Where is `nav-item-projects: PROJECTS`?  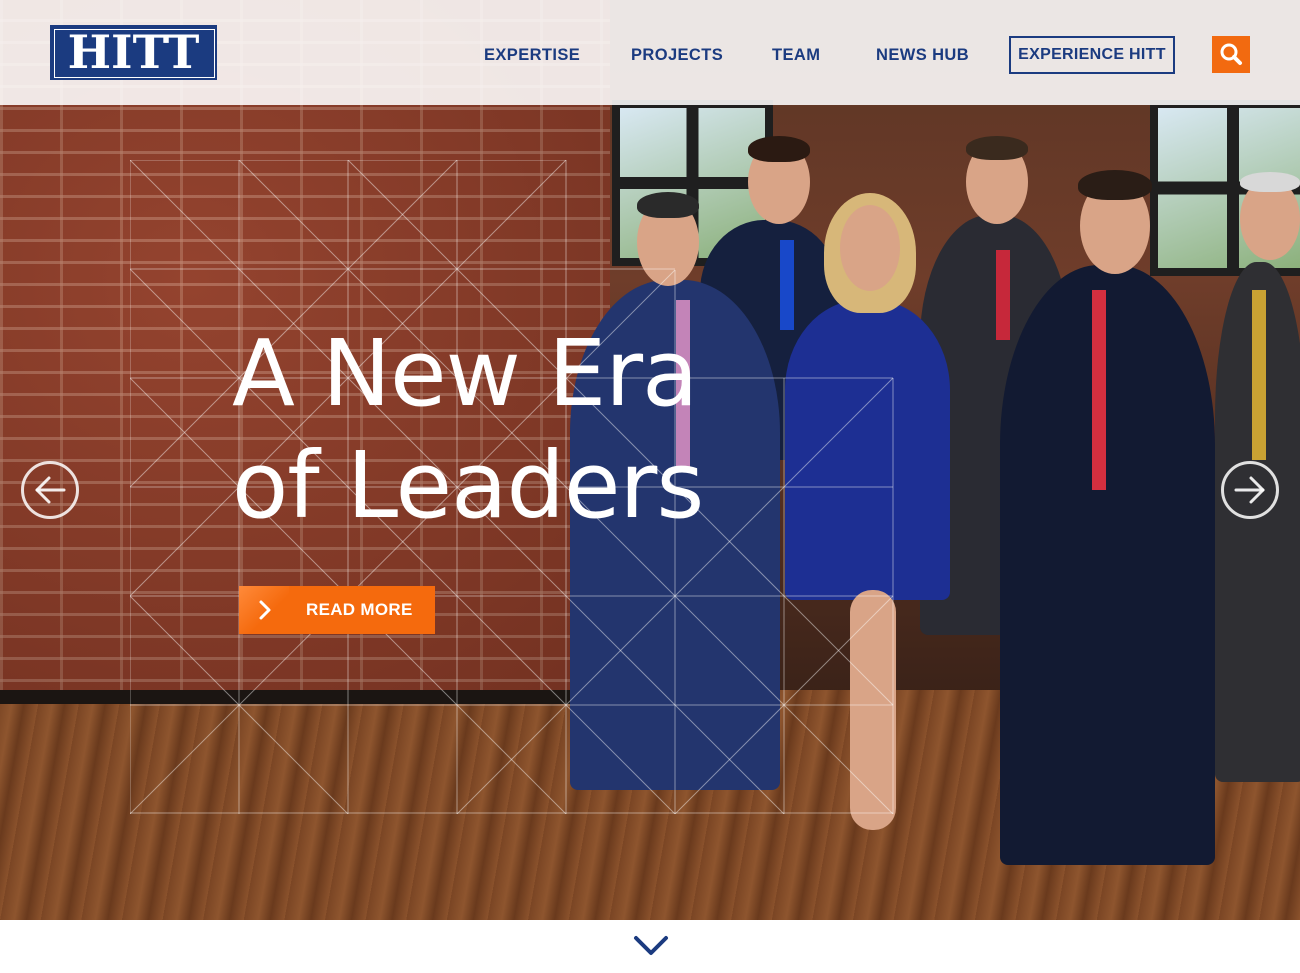 nav-item-projects: PROJECTS is located at coordinates (677, 55).